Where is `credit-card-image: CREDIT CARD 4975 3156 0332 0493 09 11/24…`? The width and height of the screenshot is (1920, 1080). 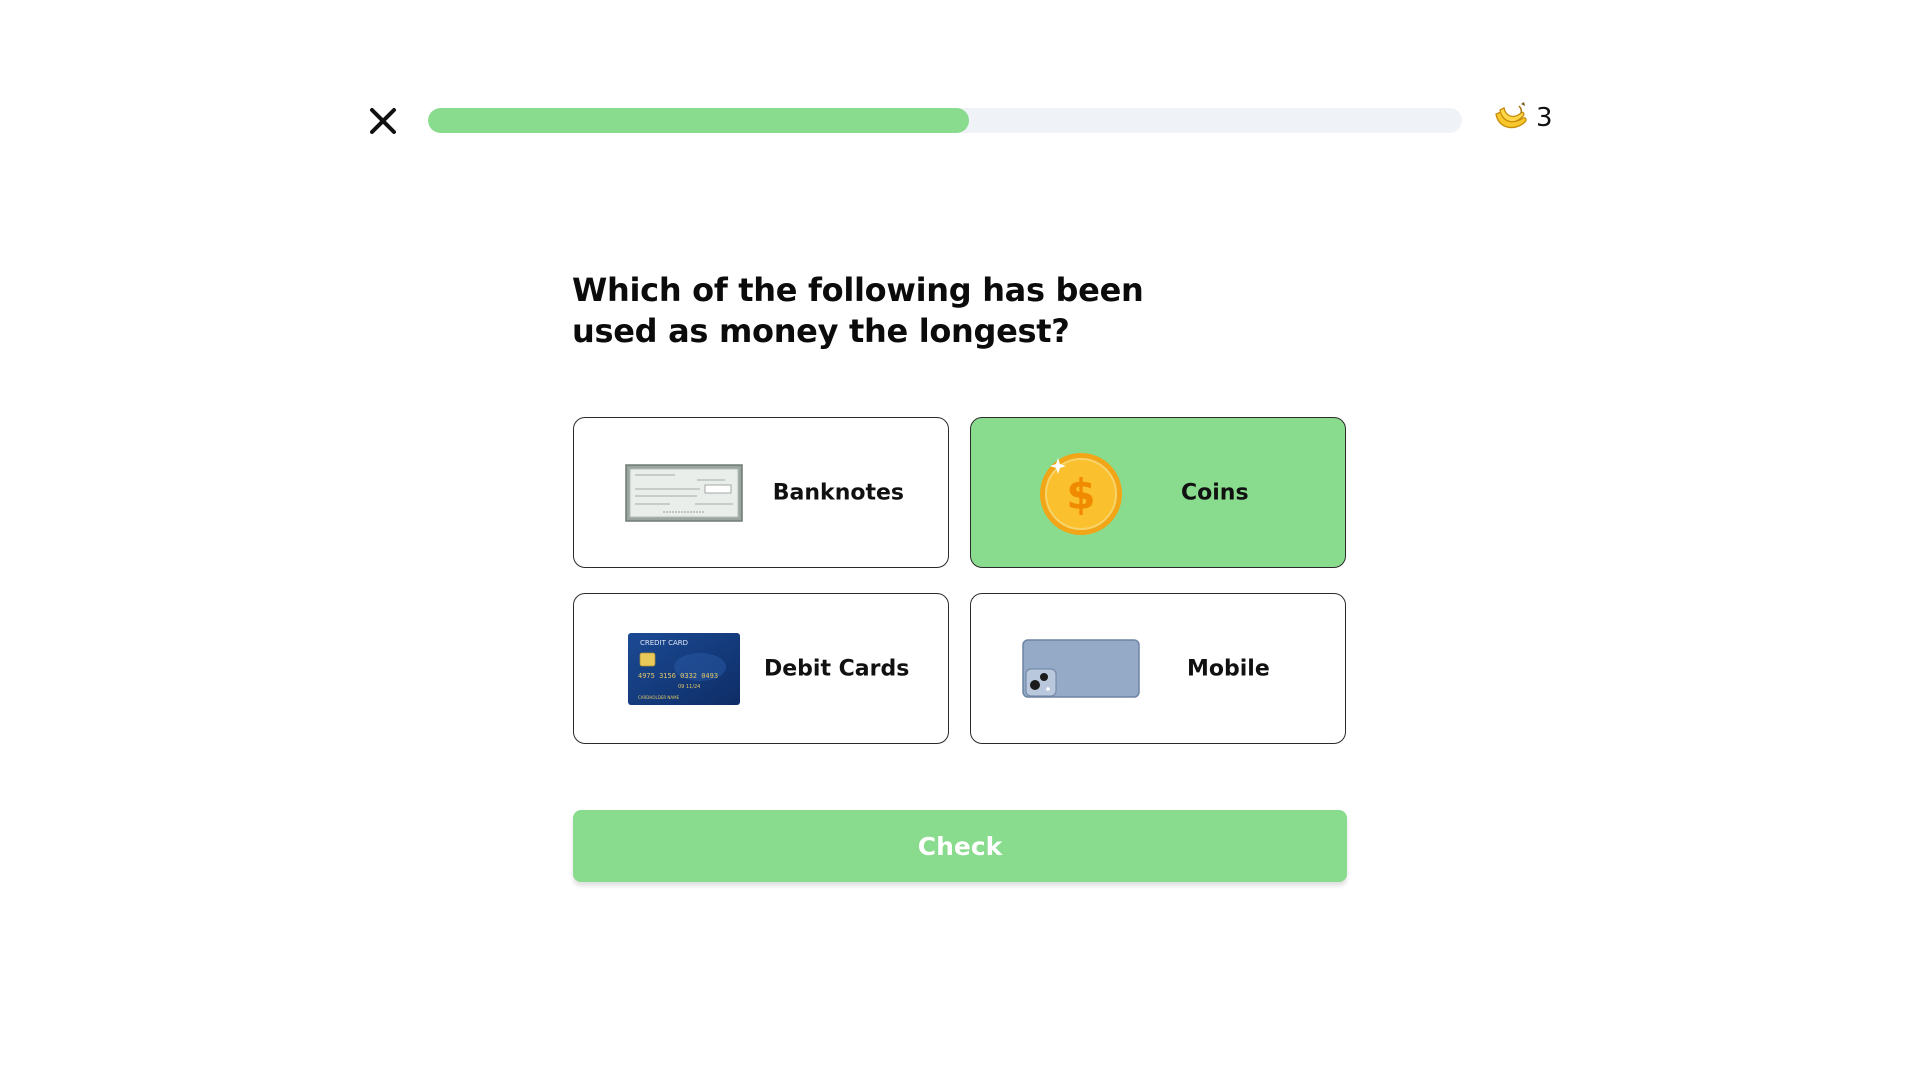 credit-card-image: CREDIT CARD 4975 3156 0332 0493 09 11/24… is located at coordinates (684, 669).